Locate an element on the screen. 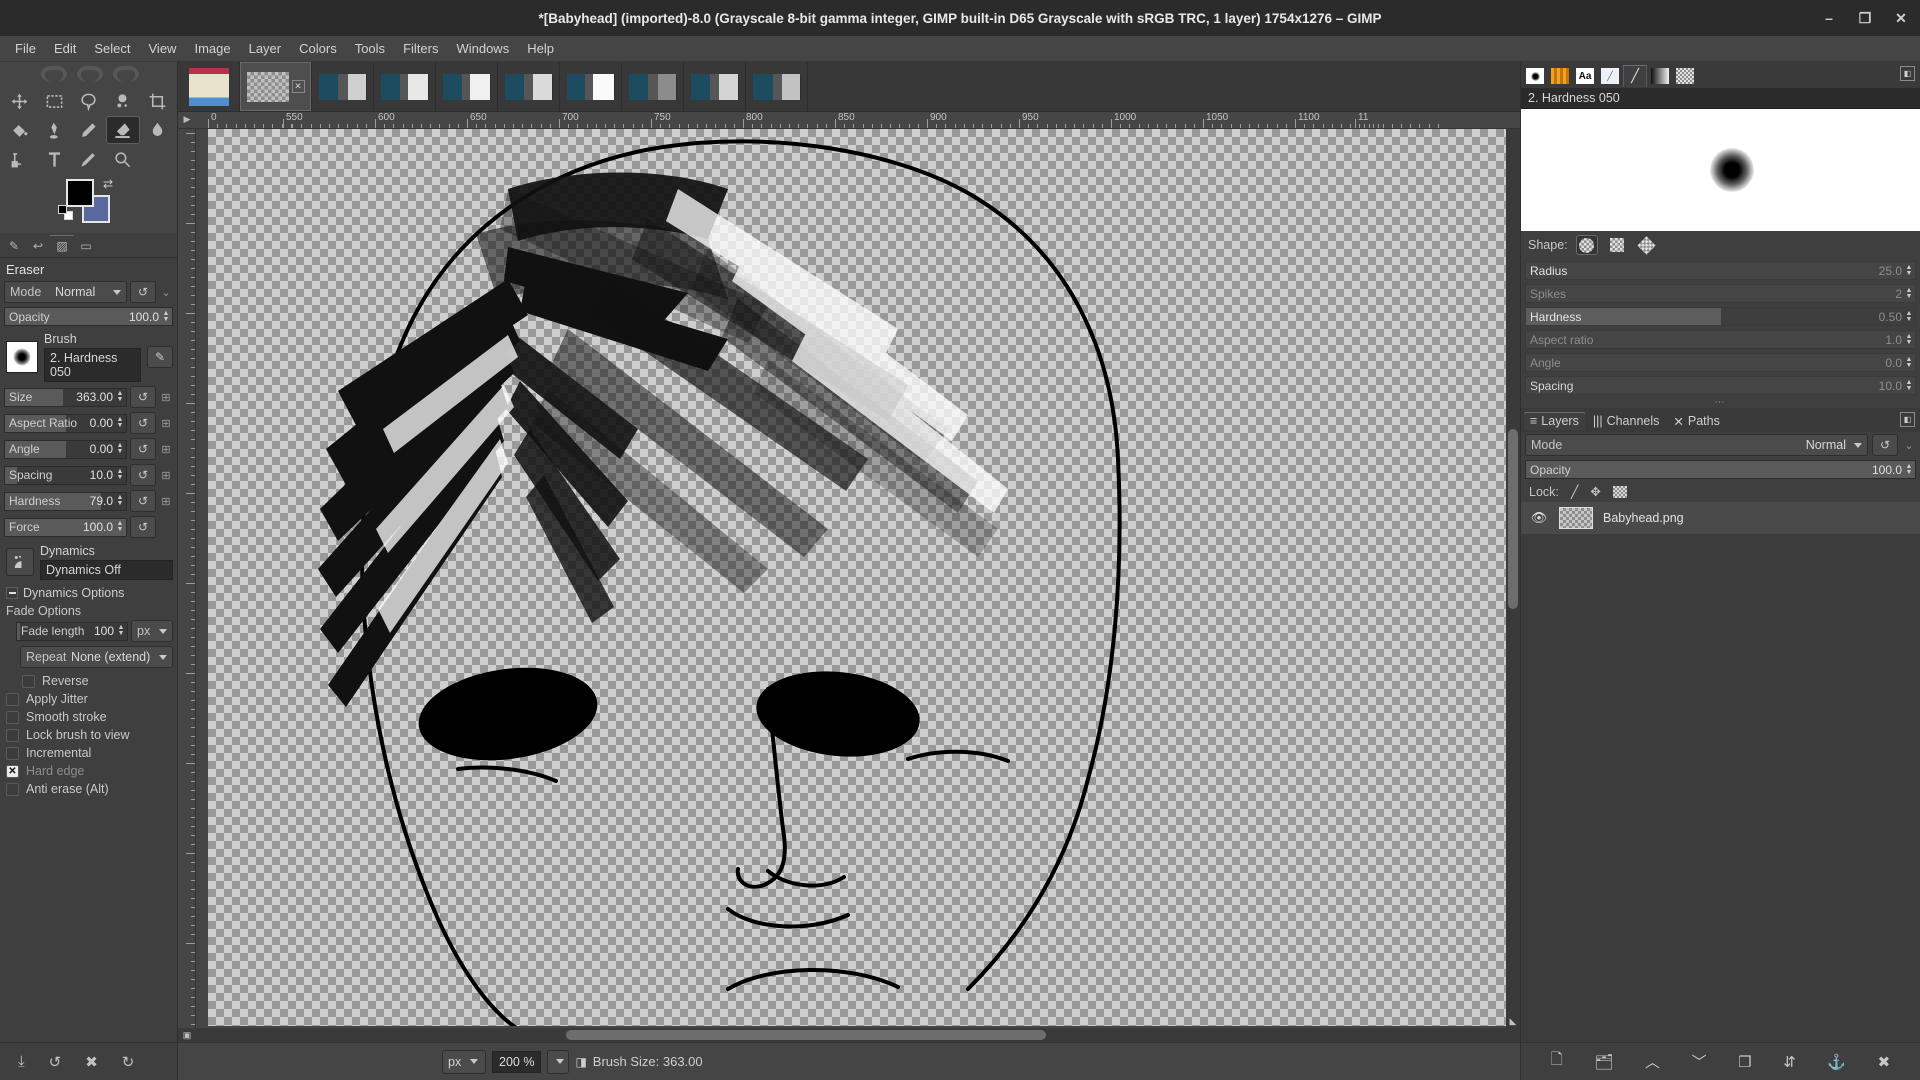 Image resolution: width=1920 pixels, height=1080 pixels. angle-slider: Angle 0.00 ▲ ▼ is located at coordinates (65, 449).